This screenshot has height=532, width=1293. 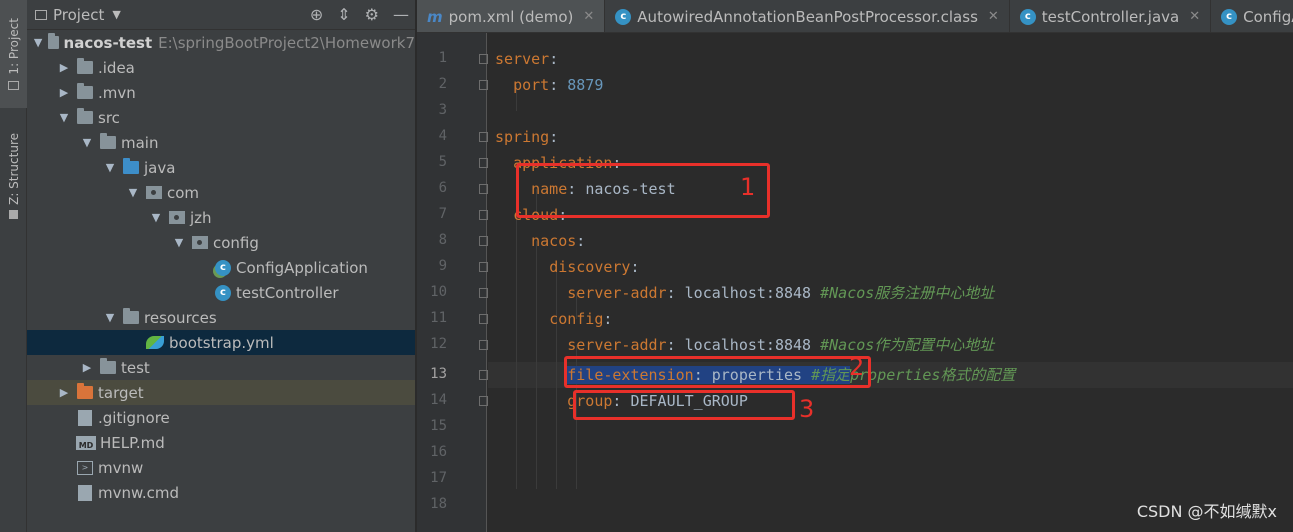 What do you see at coordinates (134, 417) in the screenshot?
I see `tree-item-label: .gitignore` at bounding box center [134, 417].